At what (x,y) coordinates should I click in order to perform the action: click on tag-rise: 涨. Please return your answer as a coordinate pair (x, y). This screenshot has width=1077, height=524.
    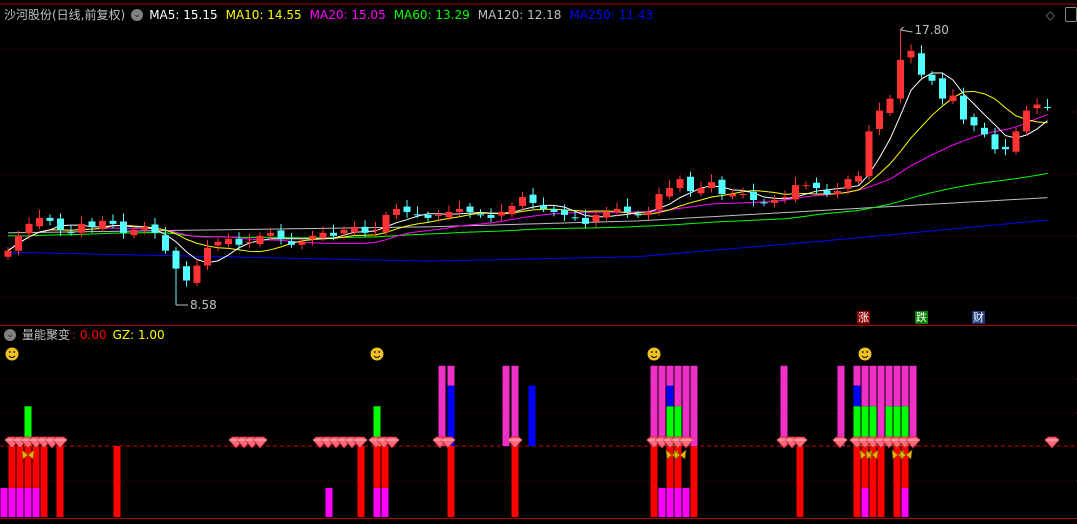
    Looking at the image, I should click on (863, 317).